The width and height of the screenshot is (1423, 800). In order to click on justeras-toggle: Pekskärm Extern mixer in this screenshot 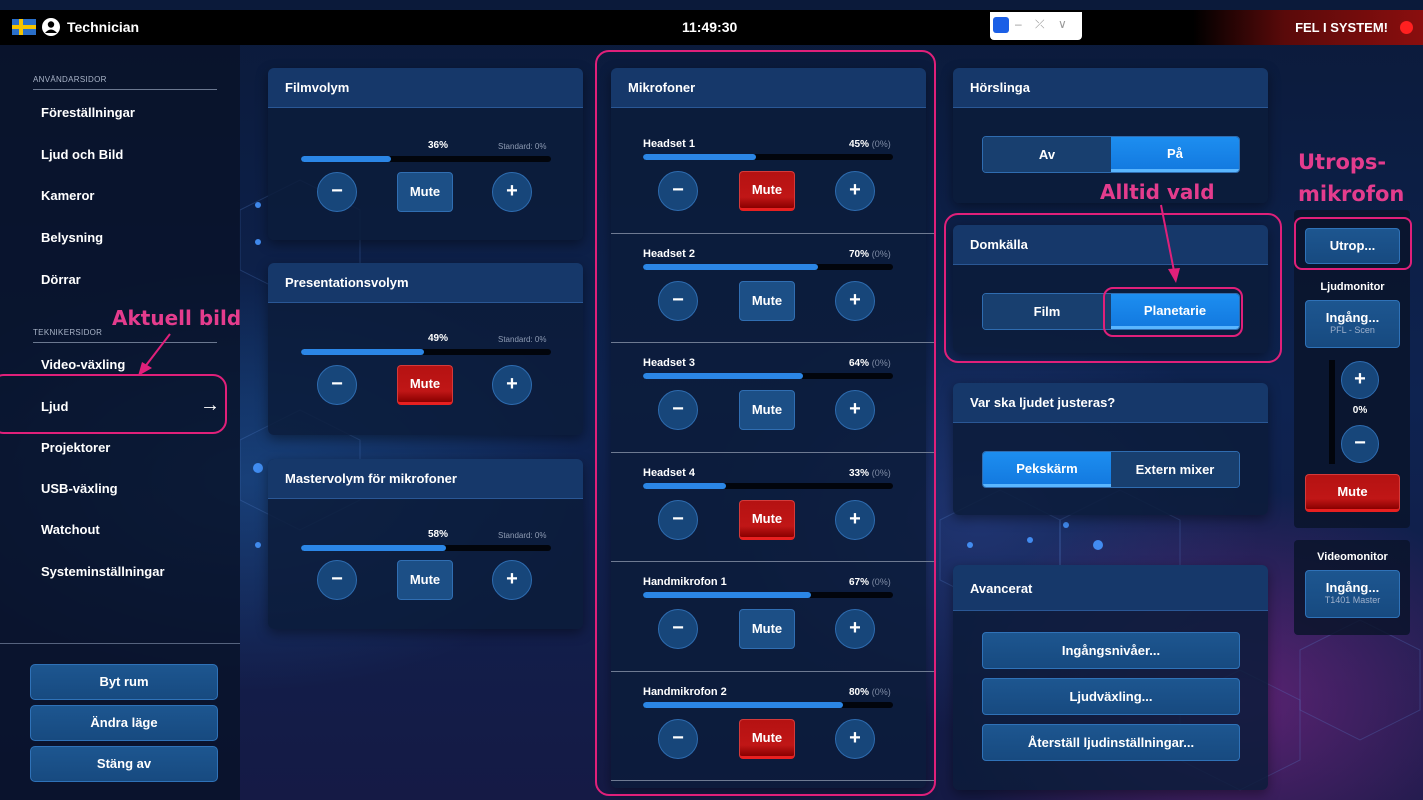, I will do `click(1111, 469)`.